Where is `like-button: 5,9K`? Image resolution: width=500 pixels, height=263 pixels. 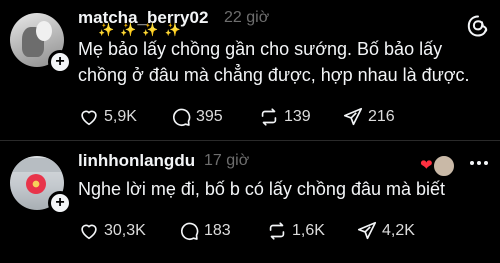 like-button: 5,9K is located at coordinates (107, 117).